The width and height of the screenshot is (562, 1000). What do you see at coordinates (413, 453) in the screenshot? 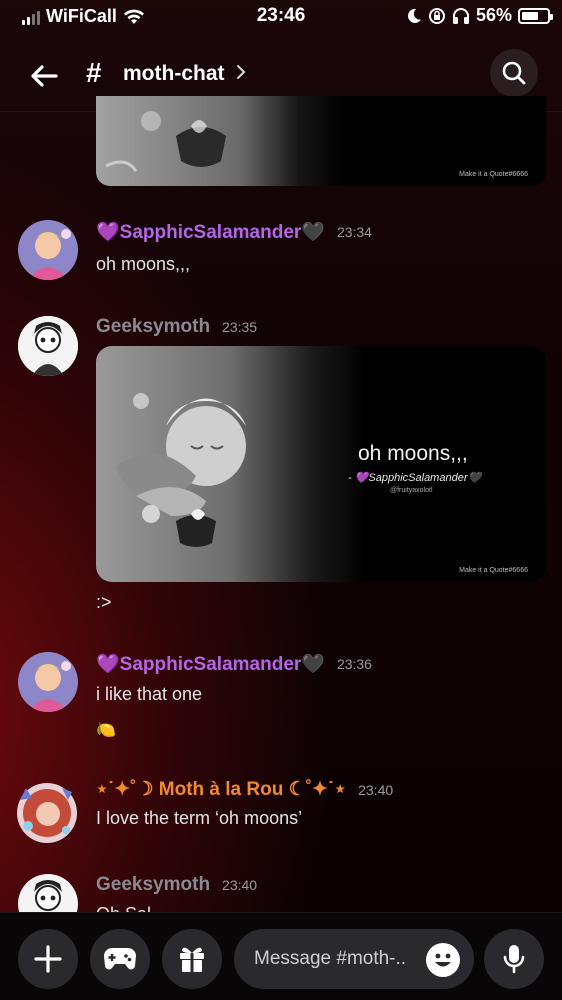
I see `quote-text: oh moons,,,` at bounding box center [413, 453].